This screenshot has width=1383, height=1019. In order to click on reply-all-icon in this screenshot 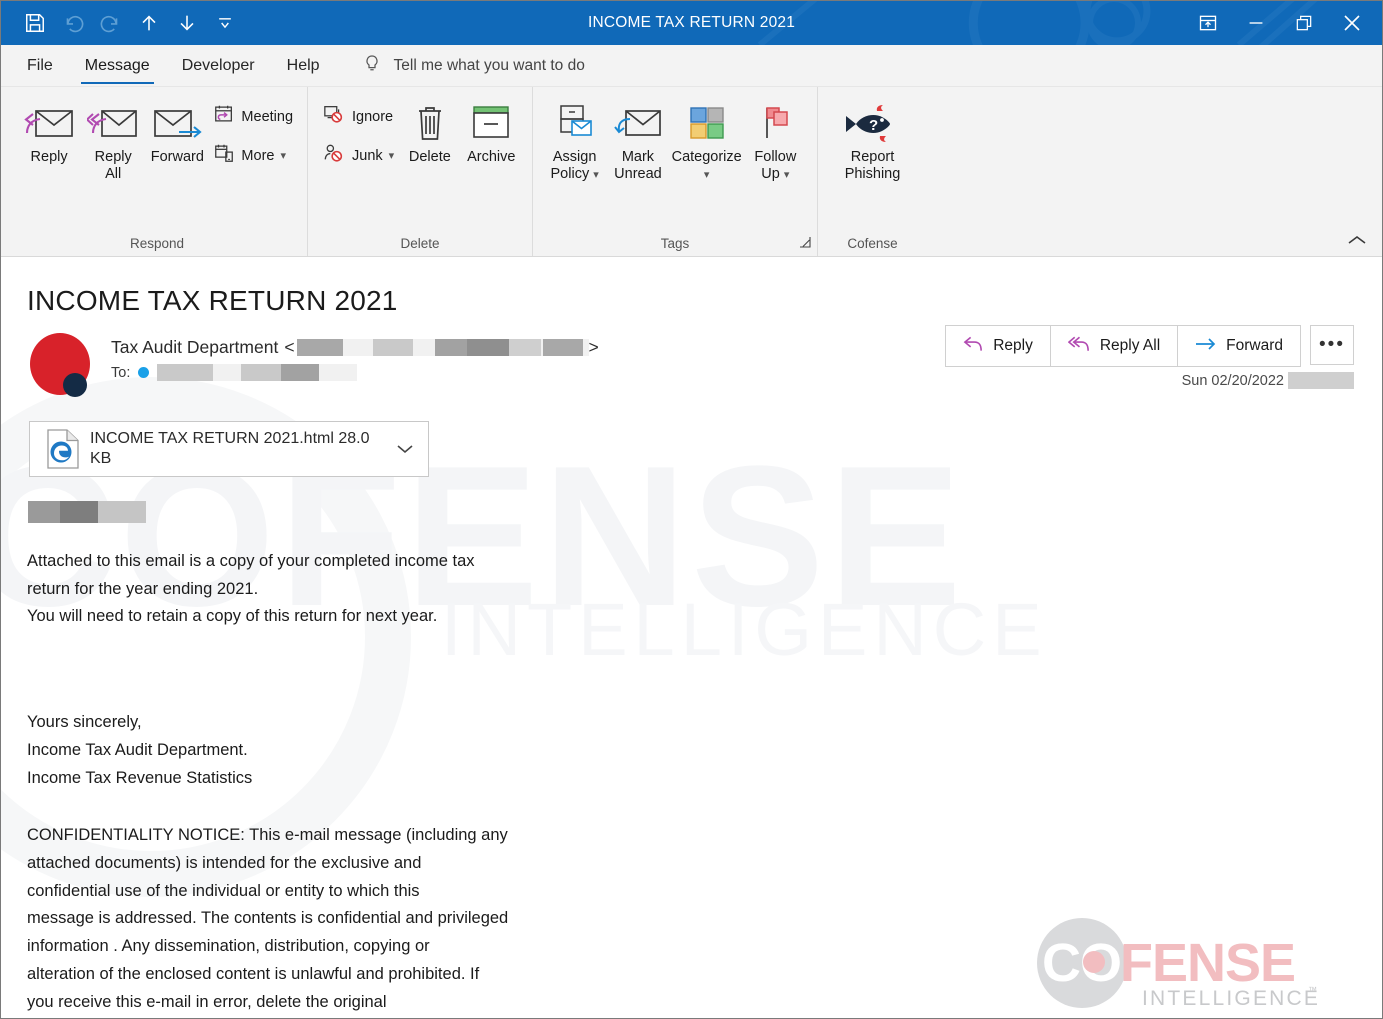, I will do `click(113, 124)`.